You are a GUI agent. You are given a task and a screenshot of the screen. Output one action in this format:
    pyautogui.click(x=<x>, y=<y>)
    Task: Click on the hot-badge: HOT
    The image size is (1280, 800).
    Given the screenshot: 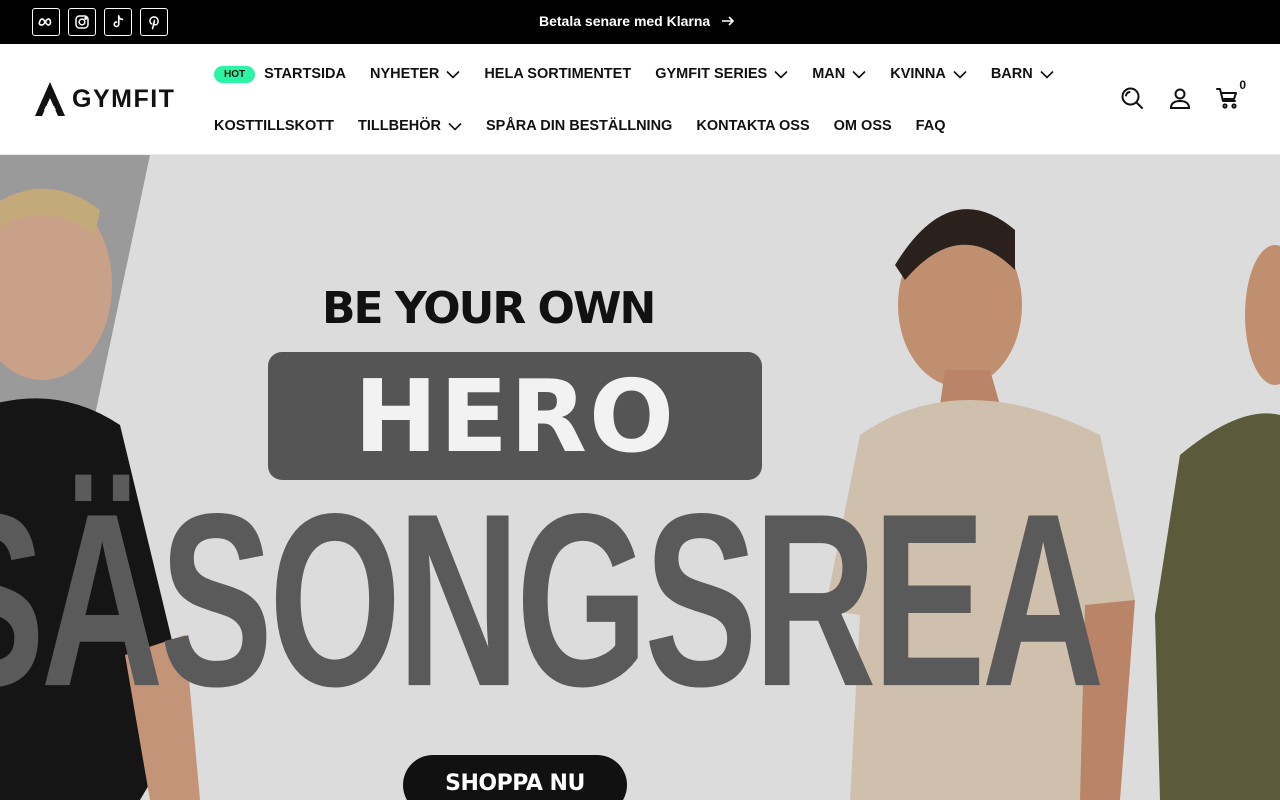 What is the action you would take?
    pyautogui.click(x=235, y=74)
    